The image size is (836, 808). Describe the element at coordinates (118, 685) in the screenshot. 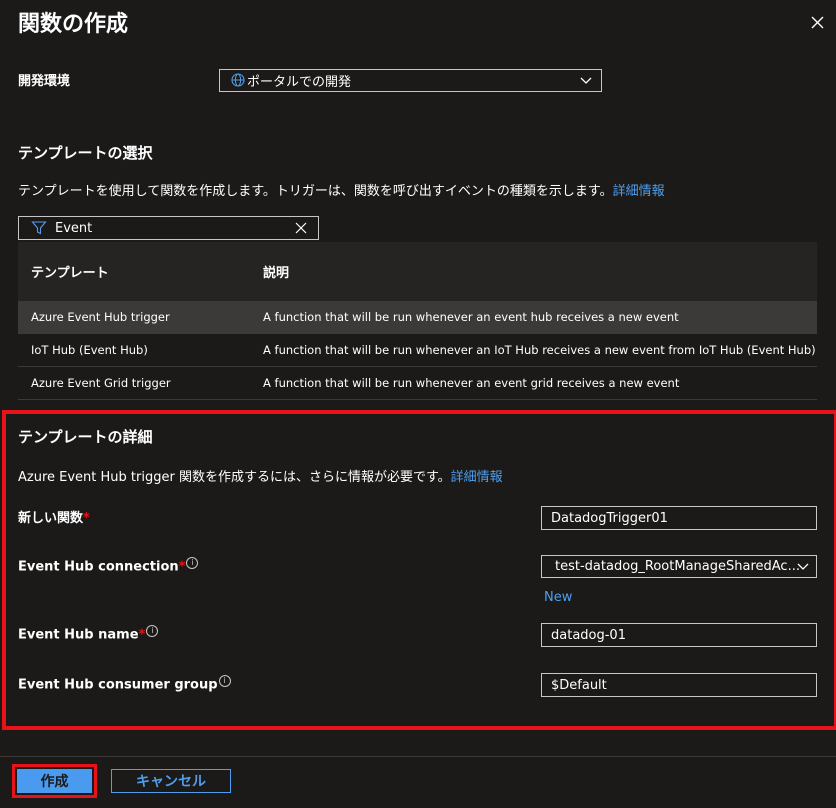

I see `consumer-group-label-text: Event Hub consumer group` at that location.